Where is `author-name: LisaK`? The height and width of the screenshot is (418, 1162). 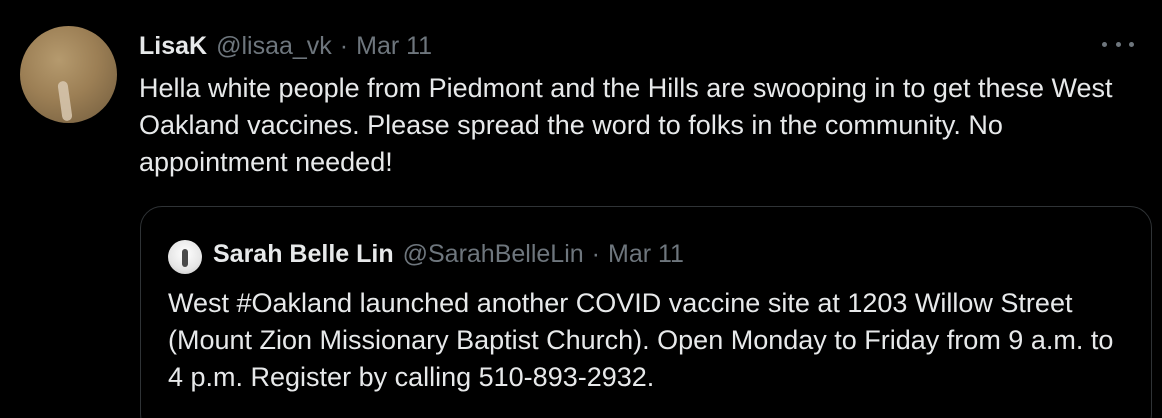
author-name: LisaK is located at coordinates (173, 46).